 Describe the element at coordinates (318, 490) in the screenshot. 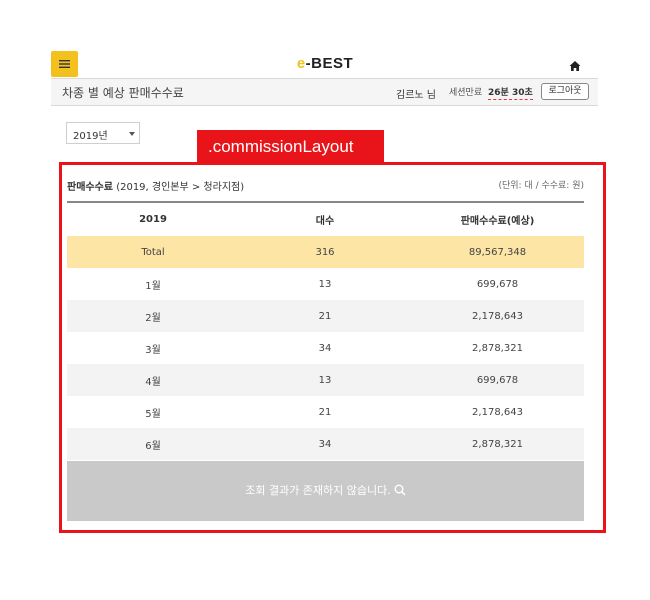

I see `empty-result-text: 조회 결과가 존재하지 않습니다.` at that location.